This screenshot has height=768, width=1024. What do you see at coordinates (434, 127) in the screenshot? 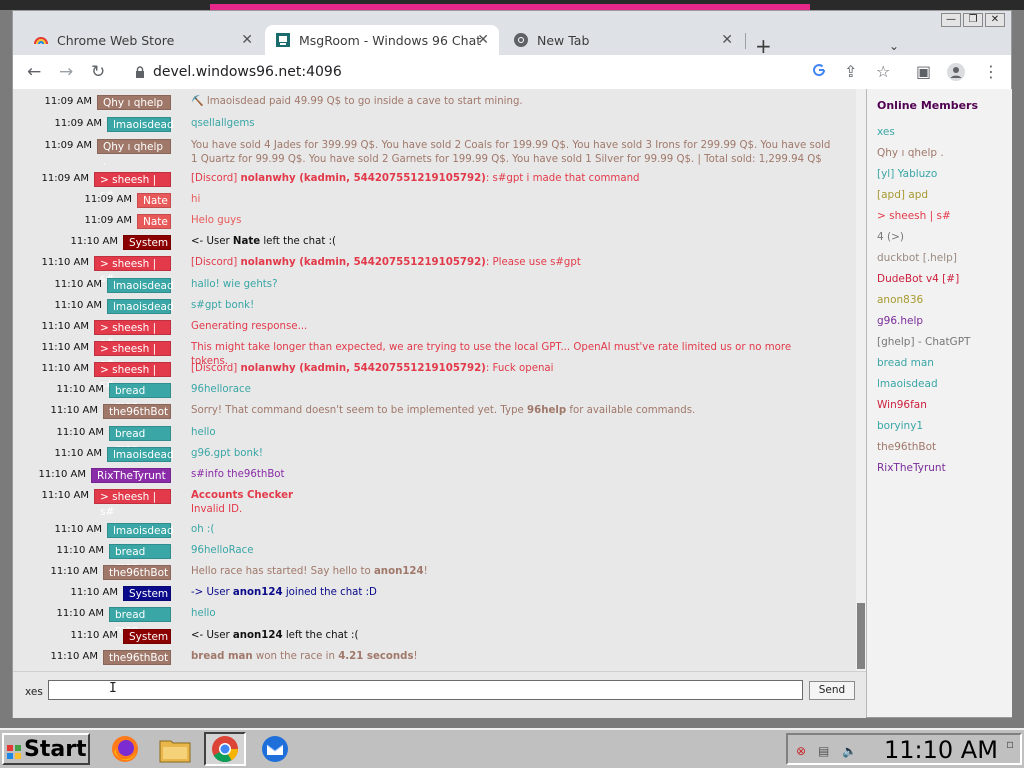
I see `chat-message: 11:09 AM lmaoisdead qsellallgems` at bounding box center [434, 127].